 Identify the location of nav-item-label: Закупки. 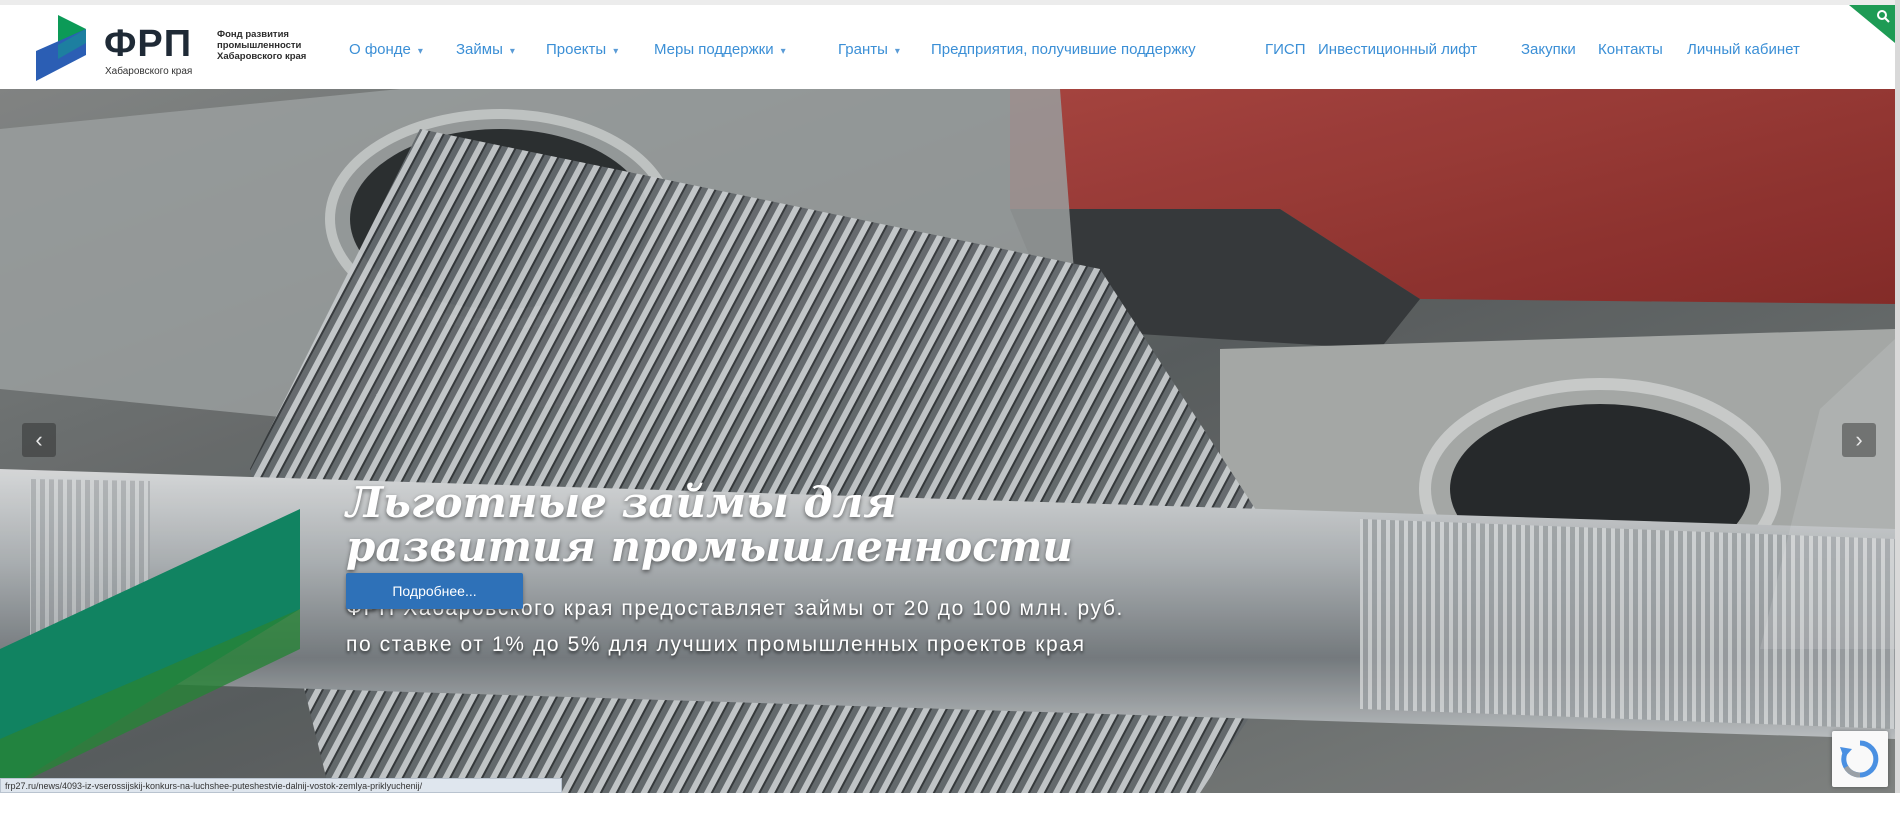
(1548, 49).